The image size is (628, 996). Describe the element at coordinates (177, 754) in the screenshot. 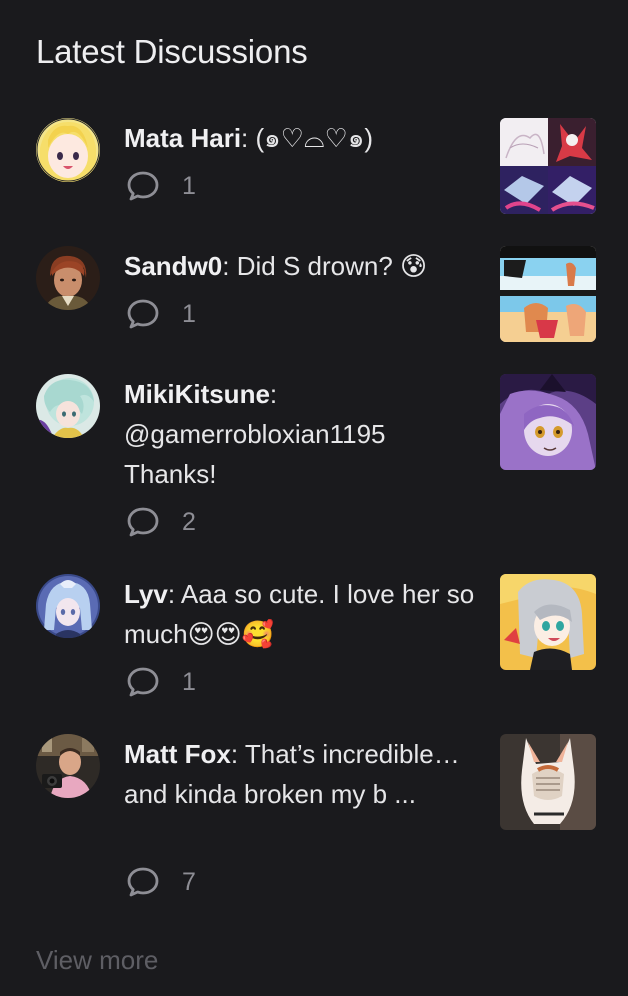

I see `author-name: Matt Fox` at that location.